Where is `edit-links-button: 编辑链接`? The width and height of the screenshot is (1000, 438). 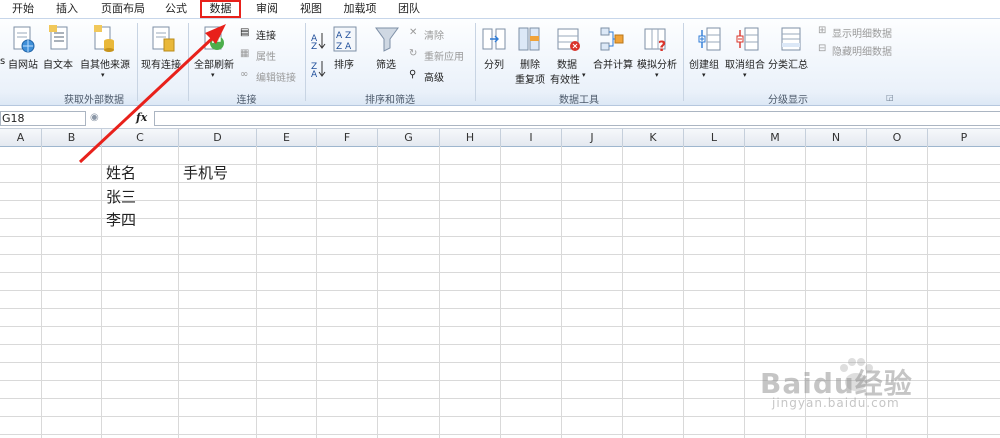
edit-links-button: 编辑链接 is located at coordinates (276, 76).